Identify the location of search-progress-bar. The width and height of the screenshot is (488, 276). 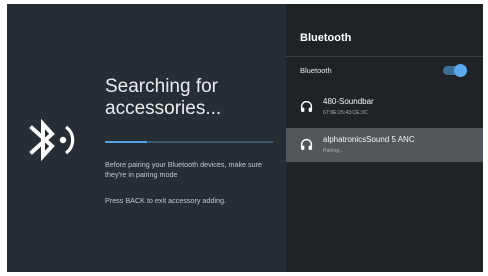
(189, 142).